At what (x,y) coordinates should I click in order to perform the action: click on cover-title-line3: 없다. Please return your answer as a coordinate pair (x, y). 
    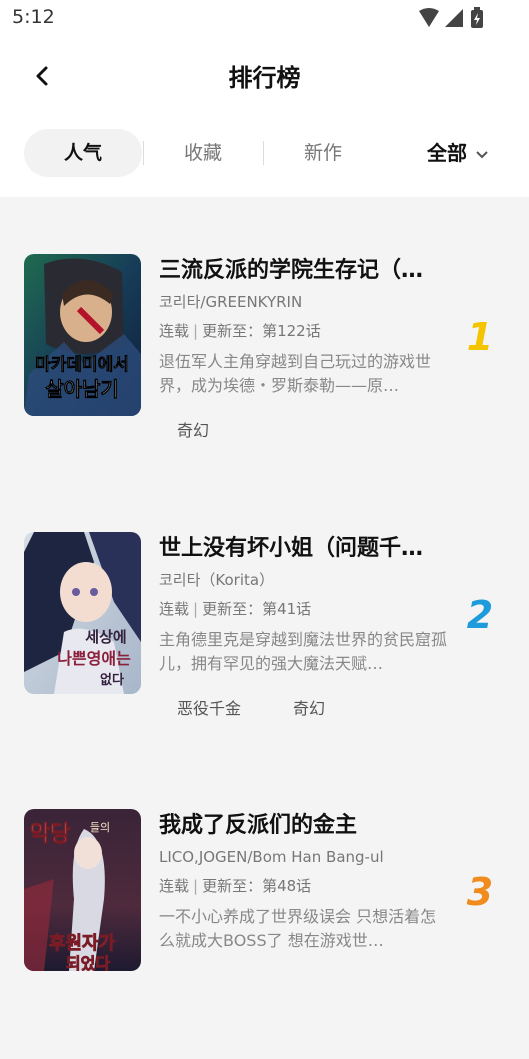
    Looking at the image, I should click on (112, 680).